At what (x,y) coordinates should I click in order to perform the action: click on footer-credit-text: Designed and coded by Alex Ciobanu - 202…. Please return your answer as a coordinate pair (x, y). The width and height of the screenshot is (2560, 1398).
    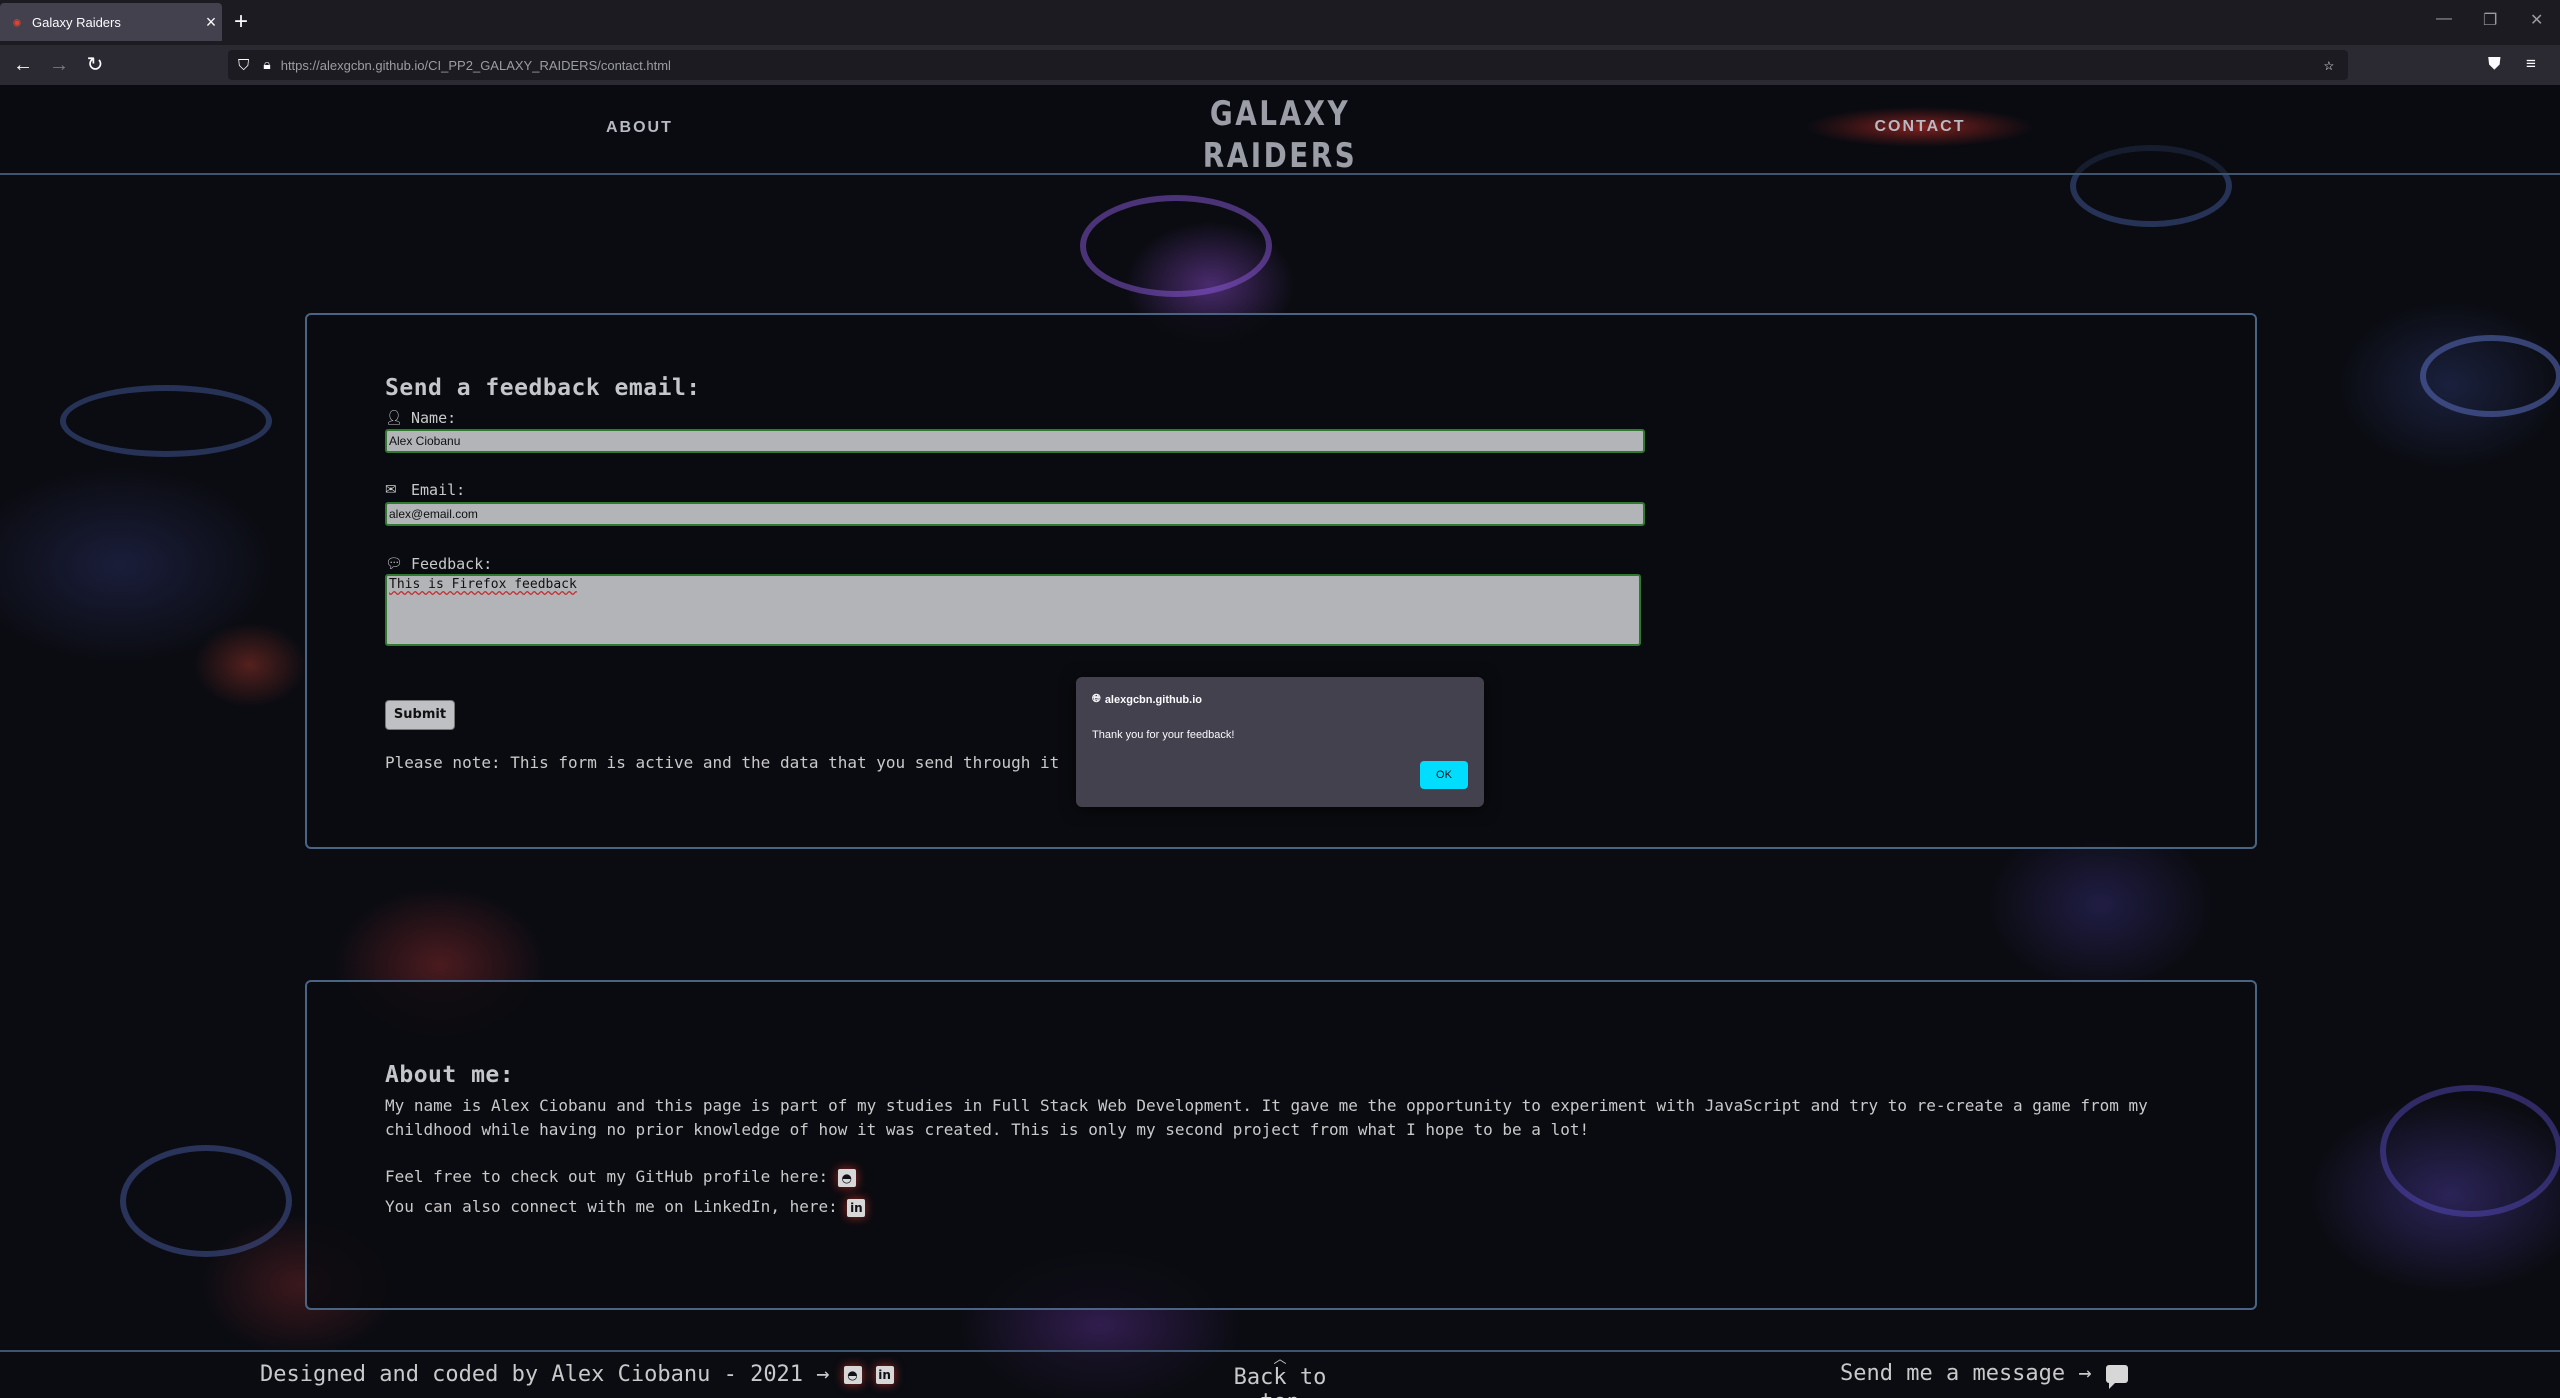
    Looking at the image, I should click on (545, 1374).